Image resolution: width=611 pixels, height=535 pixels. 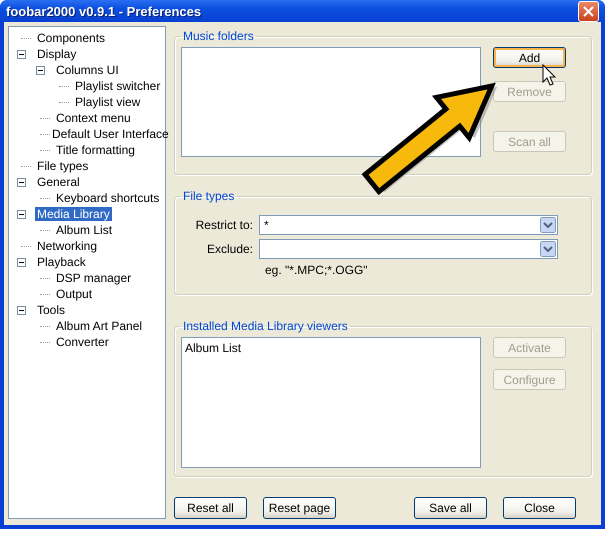 What do you see at coordinates (299, 508) in the screenshot?
I see `dialog-button: Reset page` at bounding box center [299, 508].